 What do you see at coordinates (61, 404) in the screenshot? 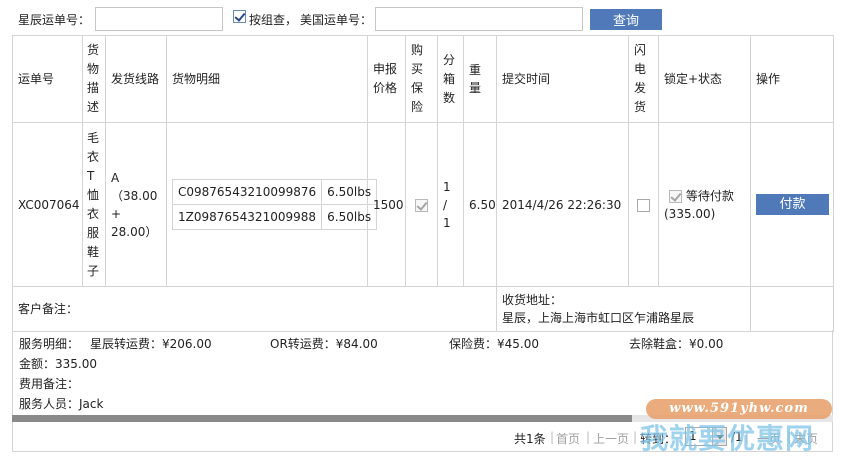
I see `staff: 服务人员：Jack` at bounding box center [61, 404].